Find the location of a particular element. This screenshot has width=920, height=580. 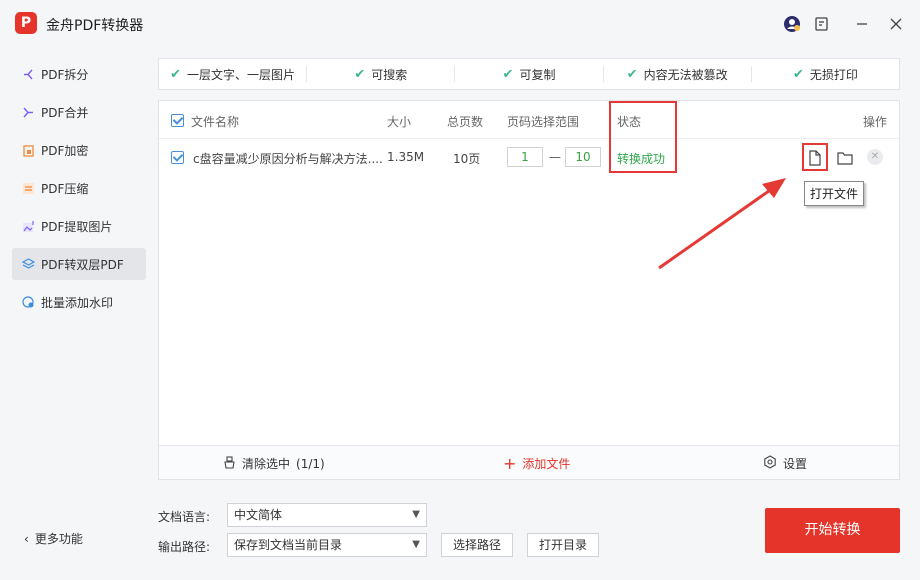

sidebar-item-batch-watermark: 批量添加水印 is located at coordinates (79, 302).